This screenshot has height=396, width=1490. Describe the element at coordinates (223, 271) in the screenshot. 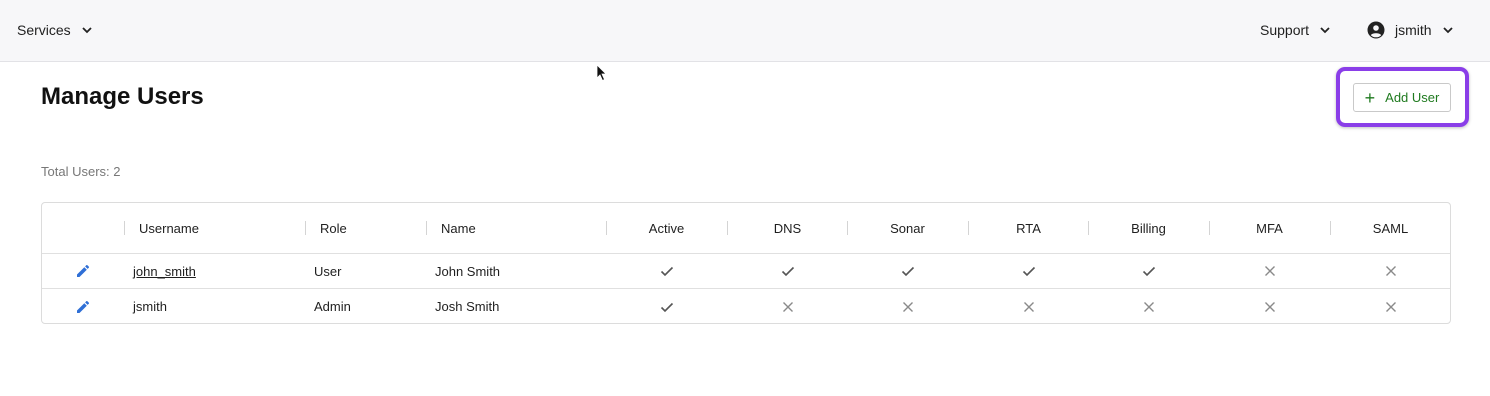

I see `username-link: john_smith` at that location.